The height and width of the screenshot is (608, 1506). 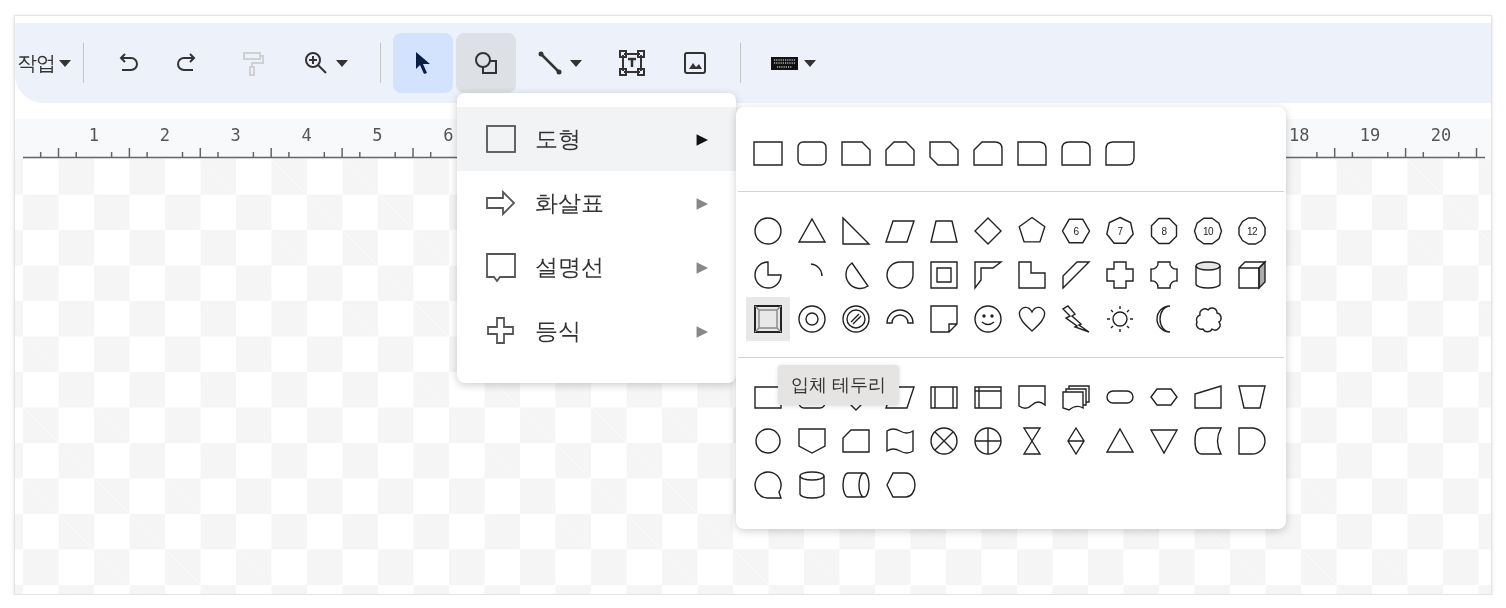 What do you see at coordinates (944, 441) in the screenshot?
I see `circle-cross-icon` at bounding box center [944, 441].